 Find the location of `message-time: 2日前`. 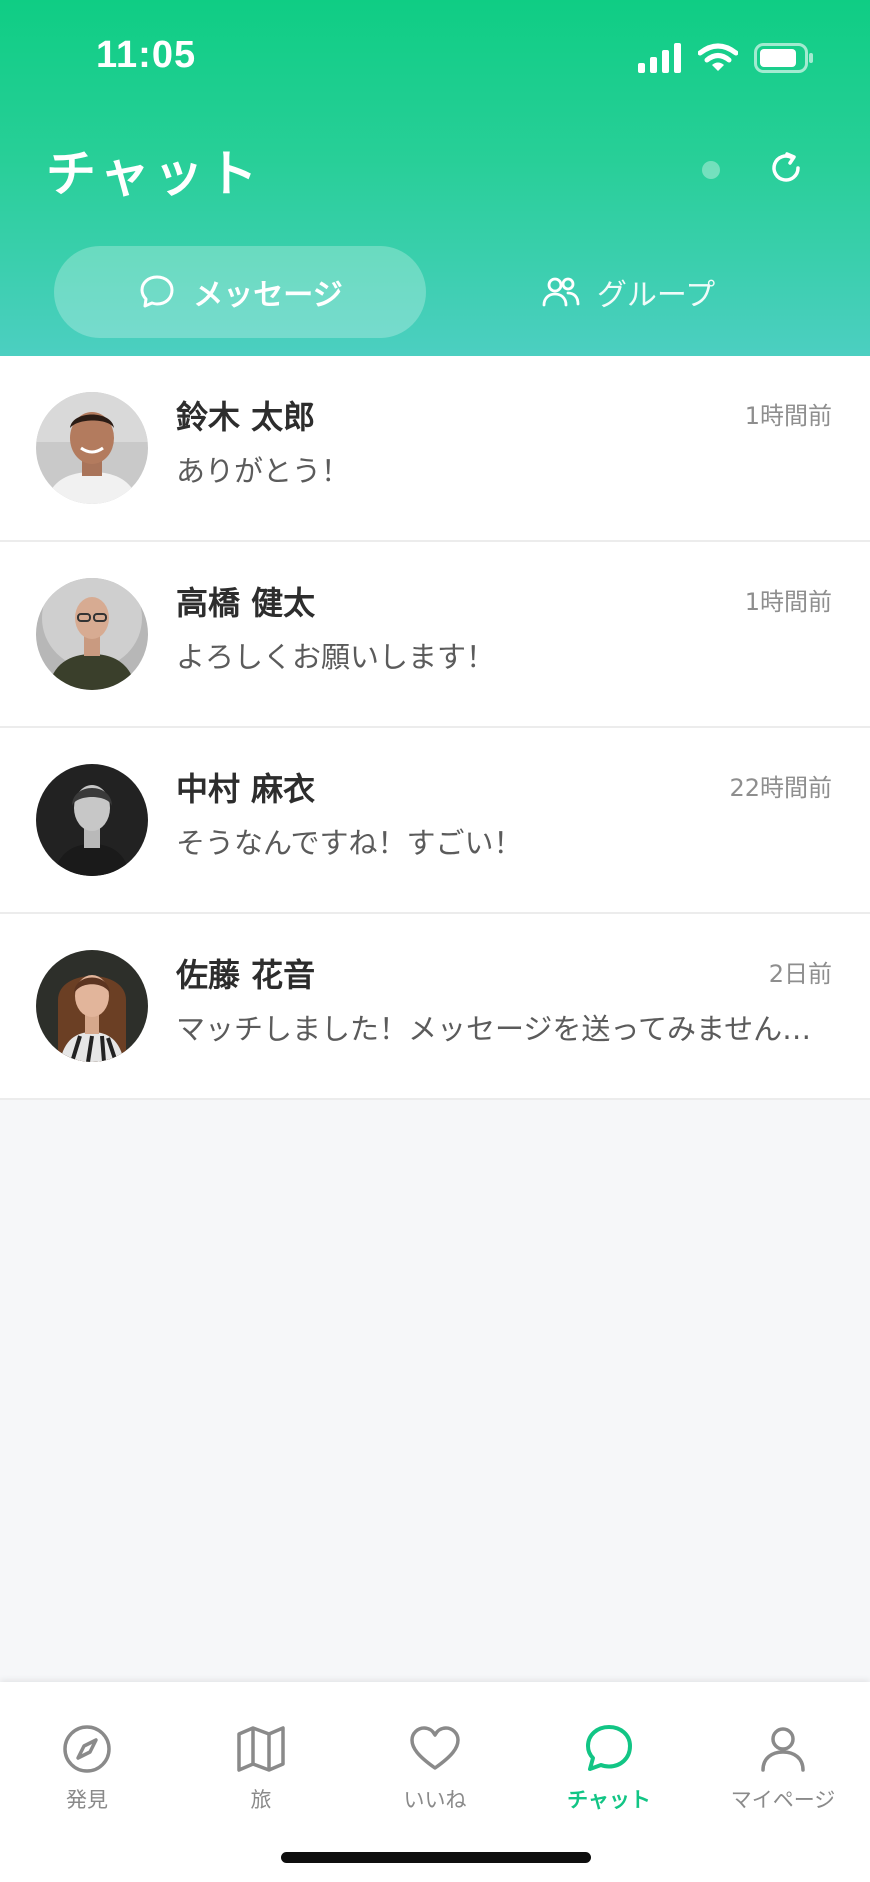

message-time: 2日前 is located at coordinates (800, 974).